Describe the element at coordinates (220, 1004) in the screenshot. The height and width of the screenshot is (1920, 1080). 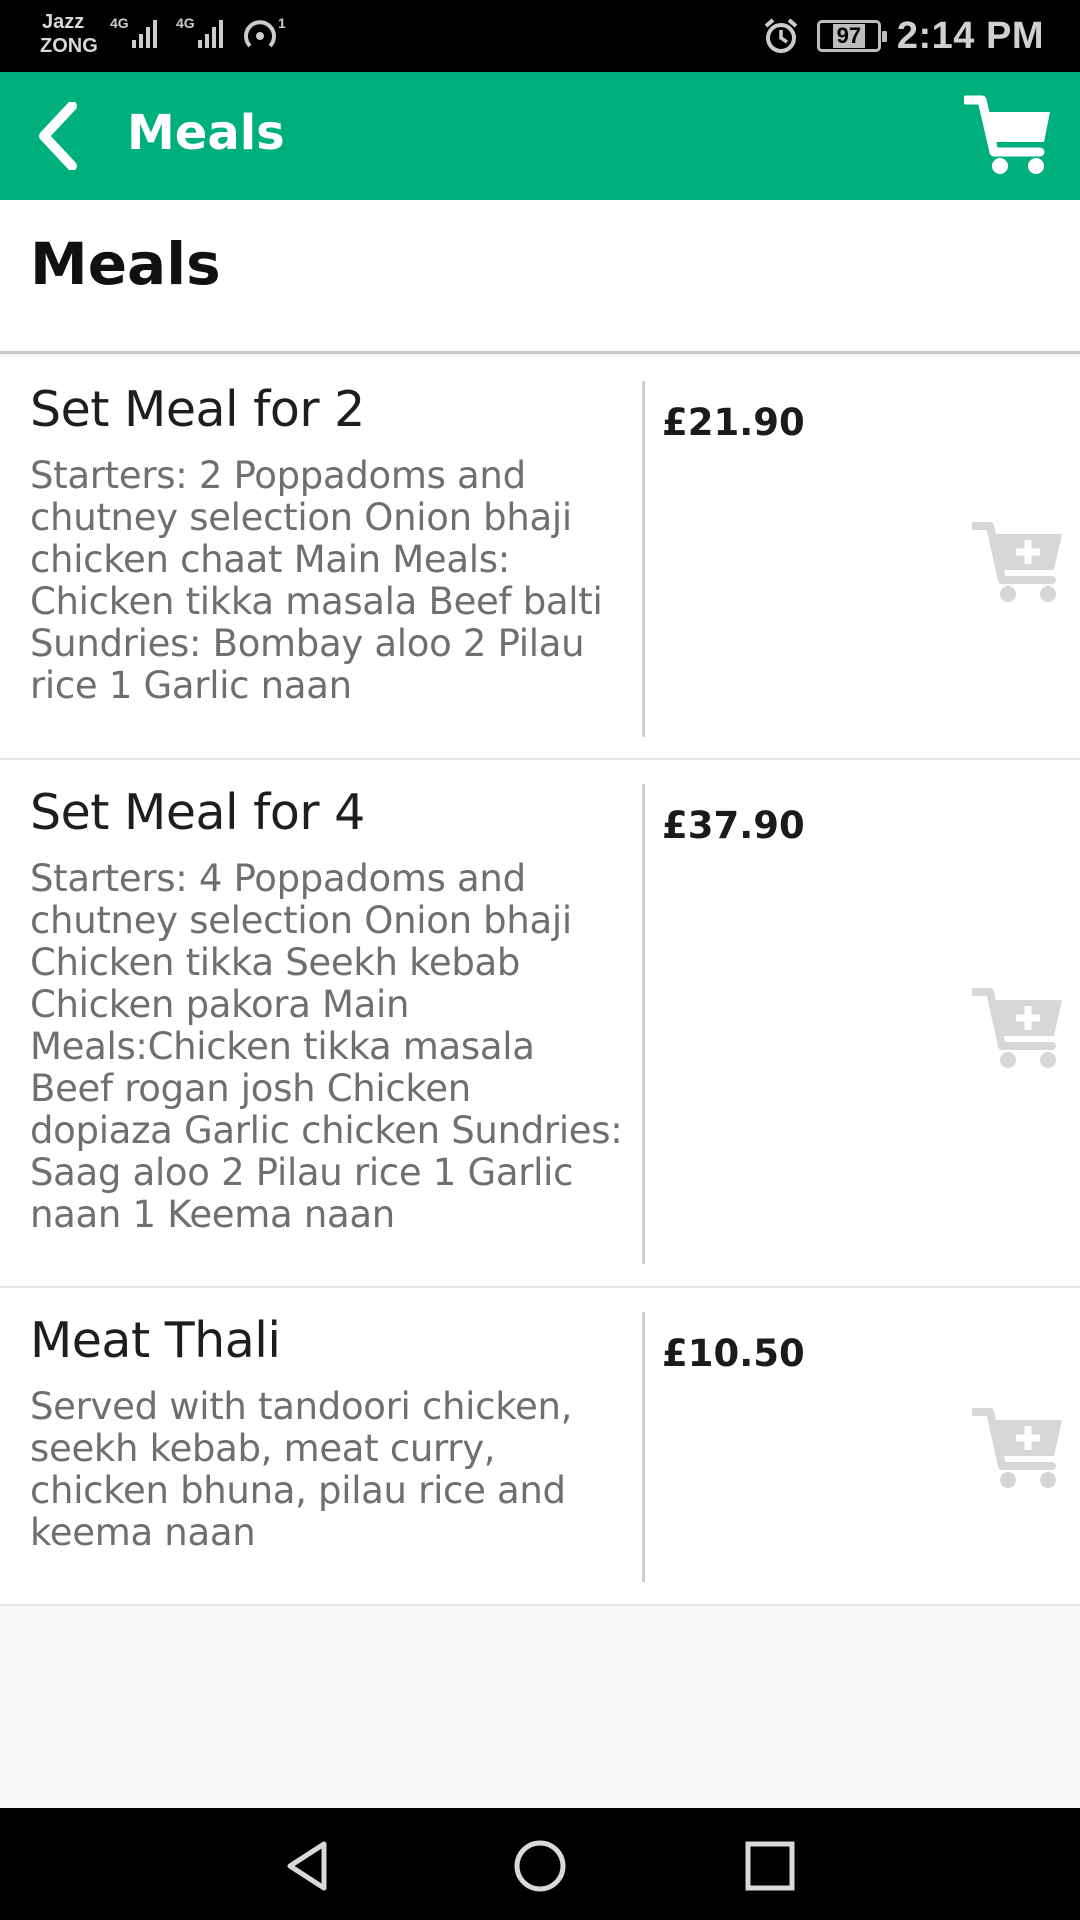
I see `meal-description-line: Chicken pakora Main` at that location.